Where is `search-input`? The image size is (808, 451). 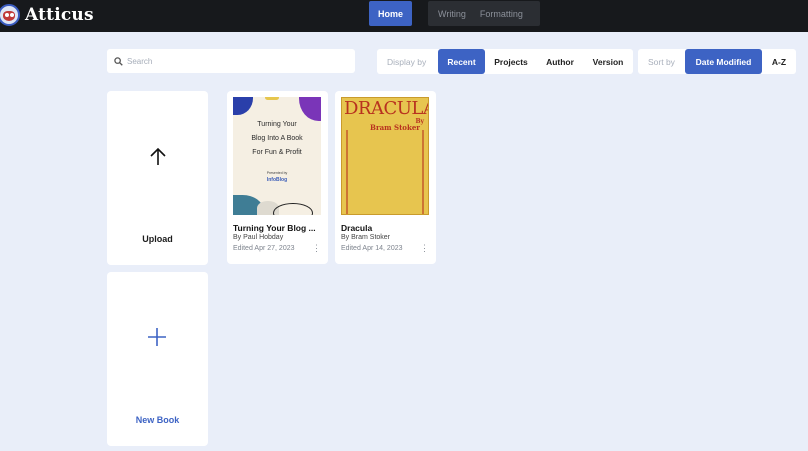 search-input is located at coordinates (227, 61).